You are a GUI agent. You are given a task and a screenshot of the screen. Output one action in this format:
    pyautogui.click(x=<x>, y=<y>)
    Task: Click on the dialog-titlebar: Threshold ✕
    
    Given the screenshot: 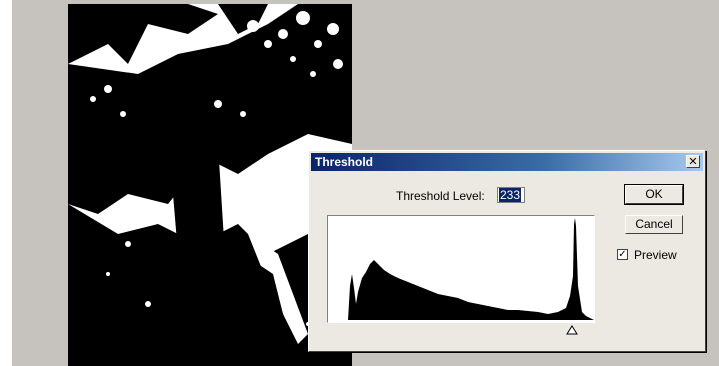 What is the action you would take?
    pyautogui.click(x=507, y=162)
    